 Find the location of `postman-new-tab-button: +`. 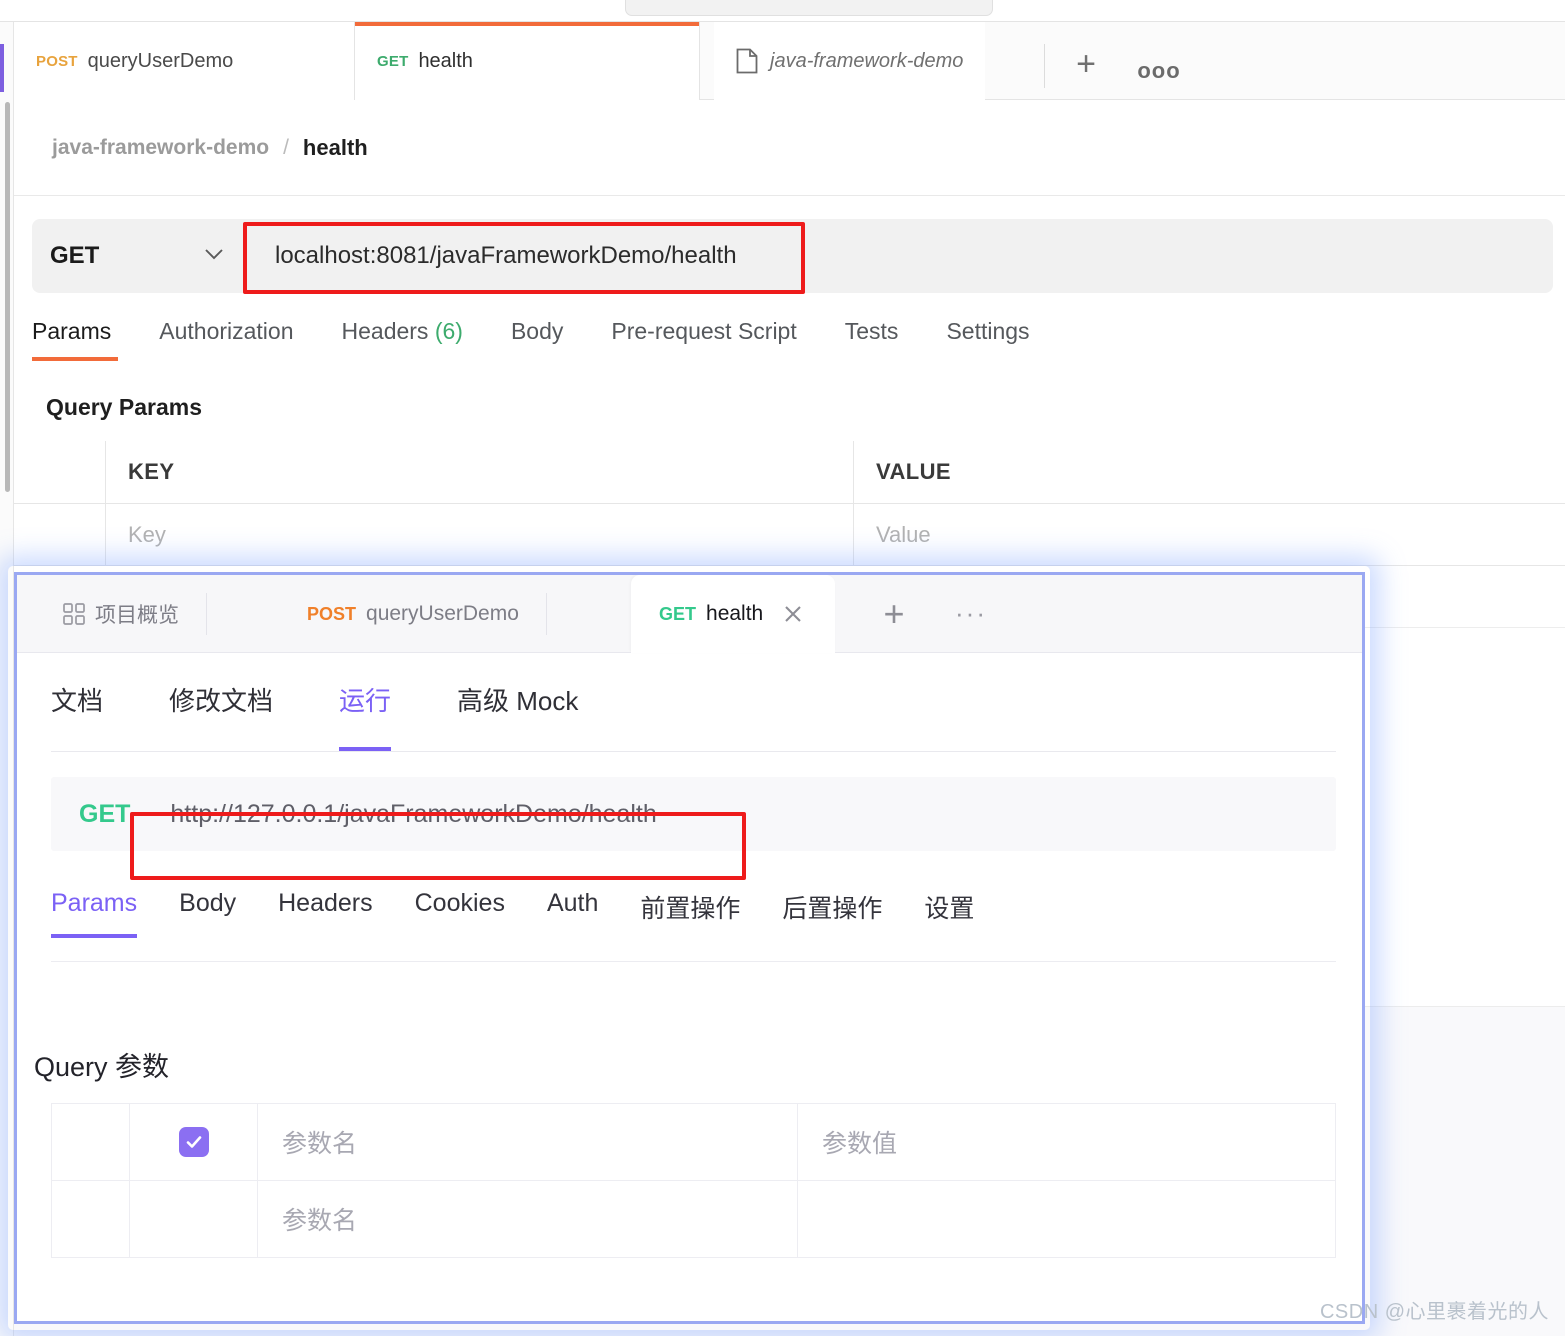

postman-new-tab-button: + is located at coordinates (1086, 65).